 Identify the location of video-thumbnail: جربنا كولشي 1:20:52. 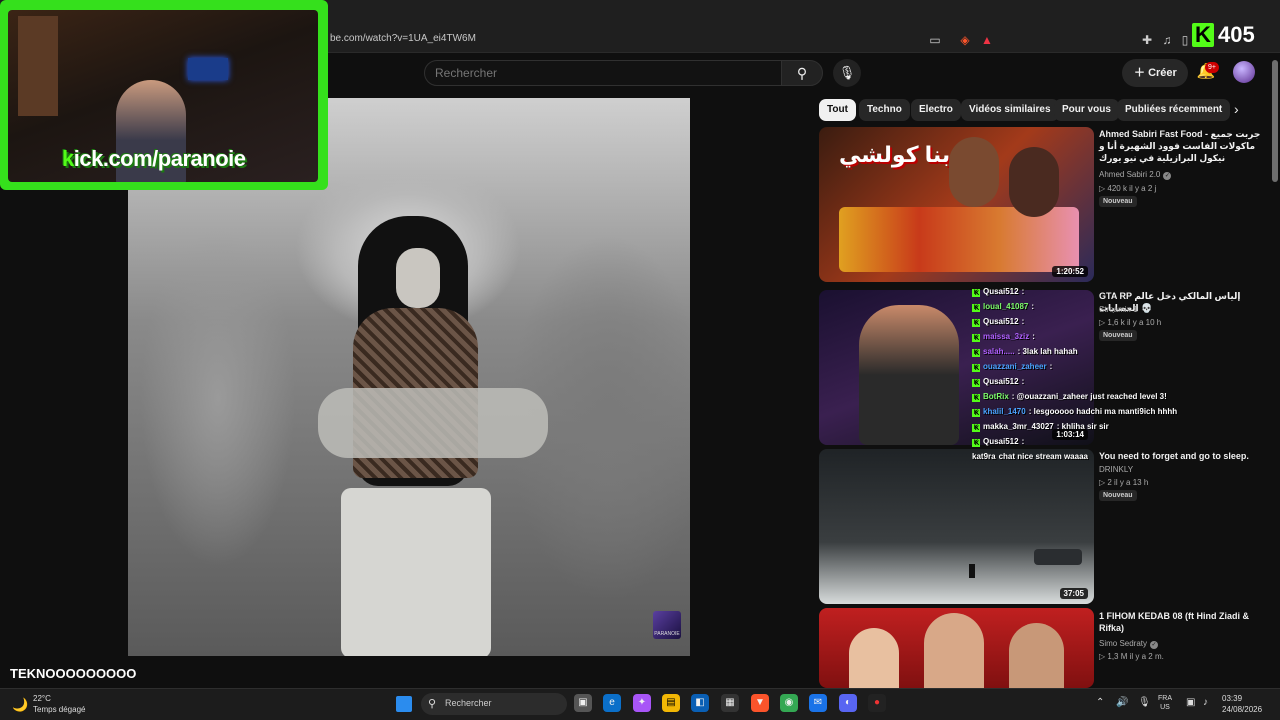
(956, 204).